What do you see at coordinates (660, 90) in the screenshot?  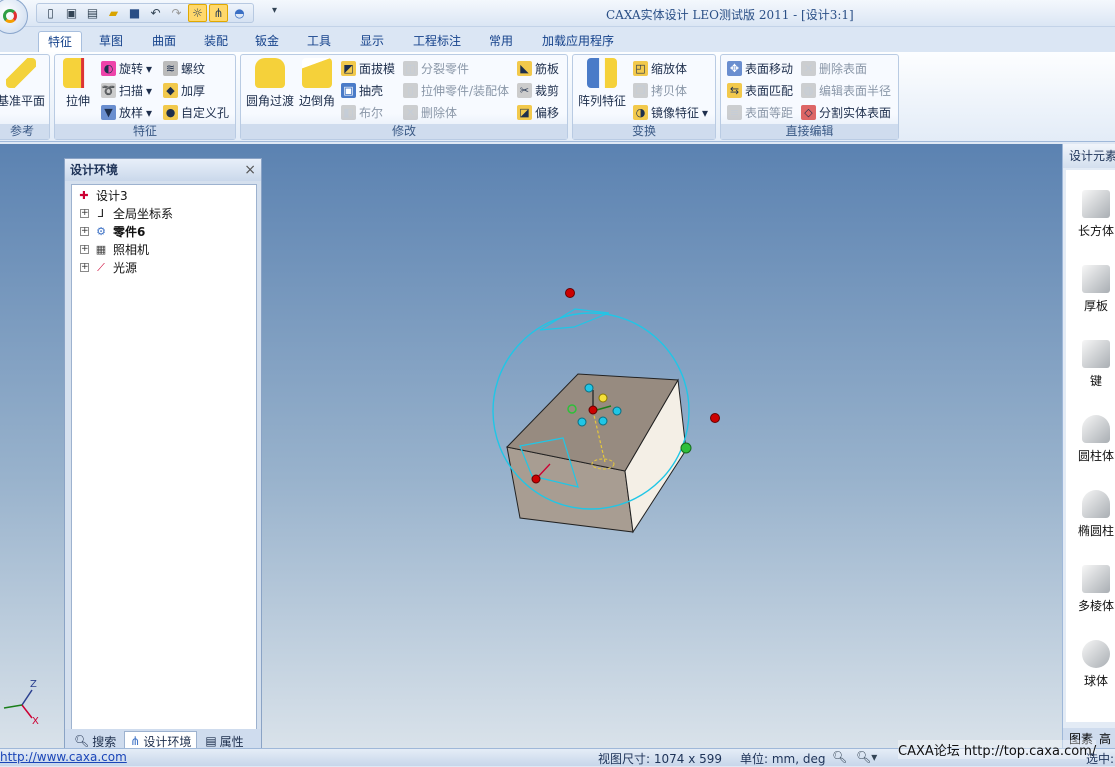 I see `copy-body-button: ❐ 拷贝体` at bounding box center [660, 90].